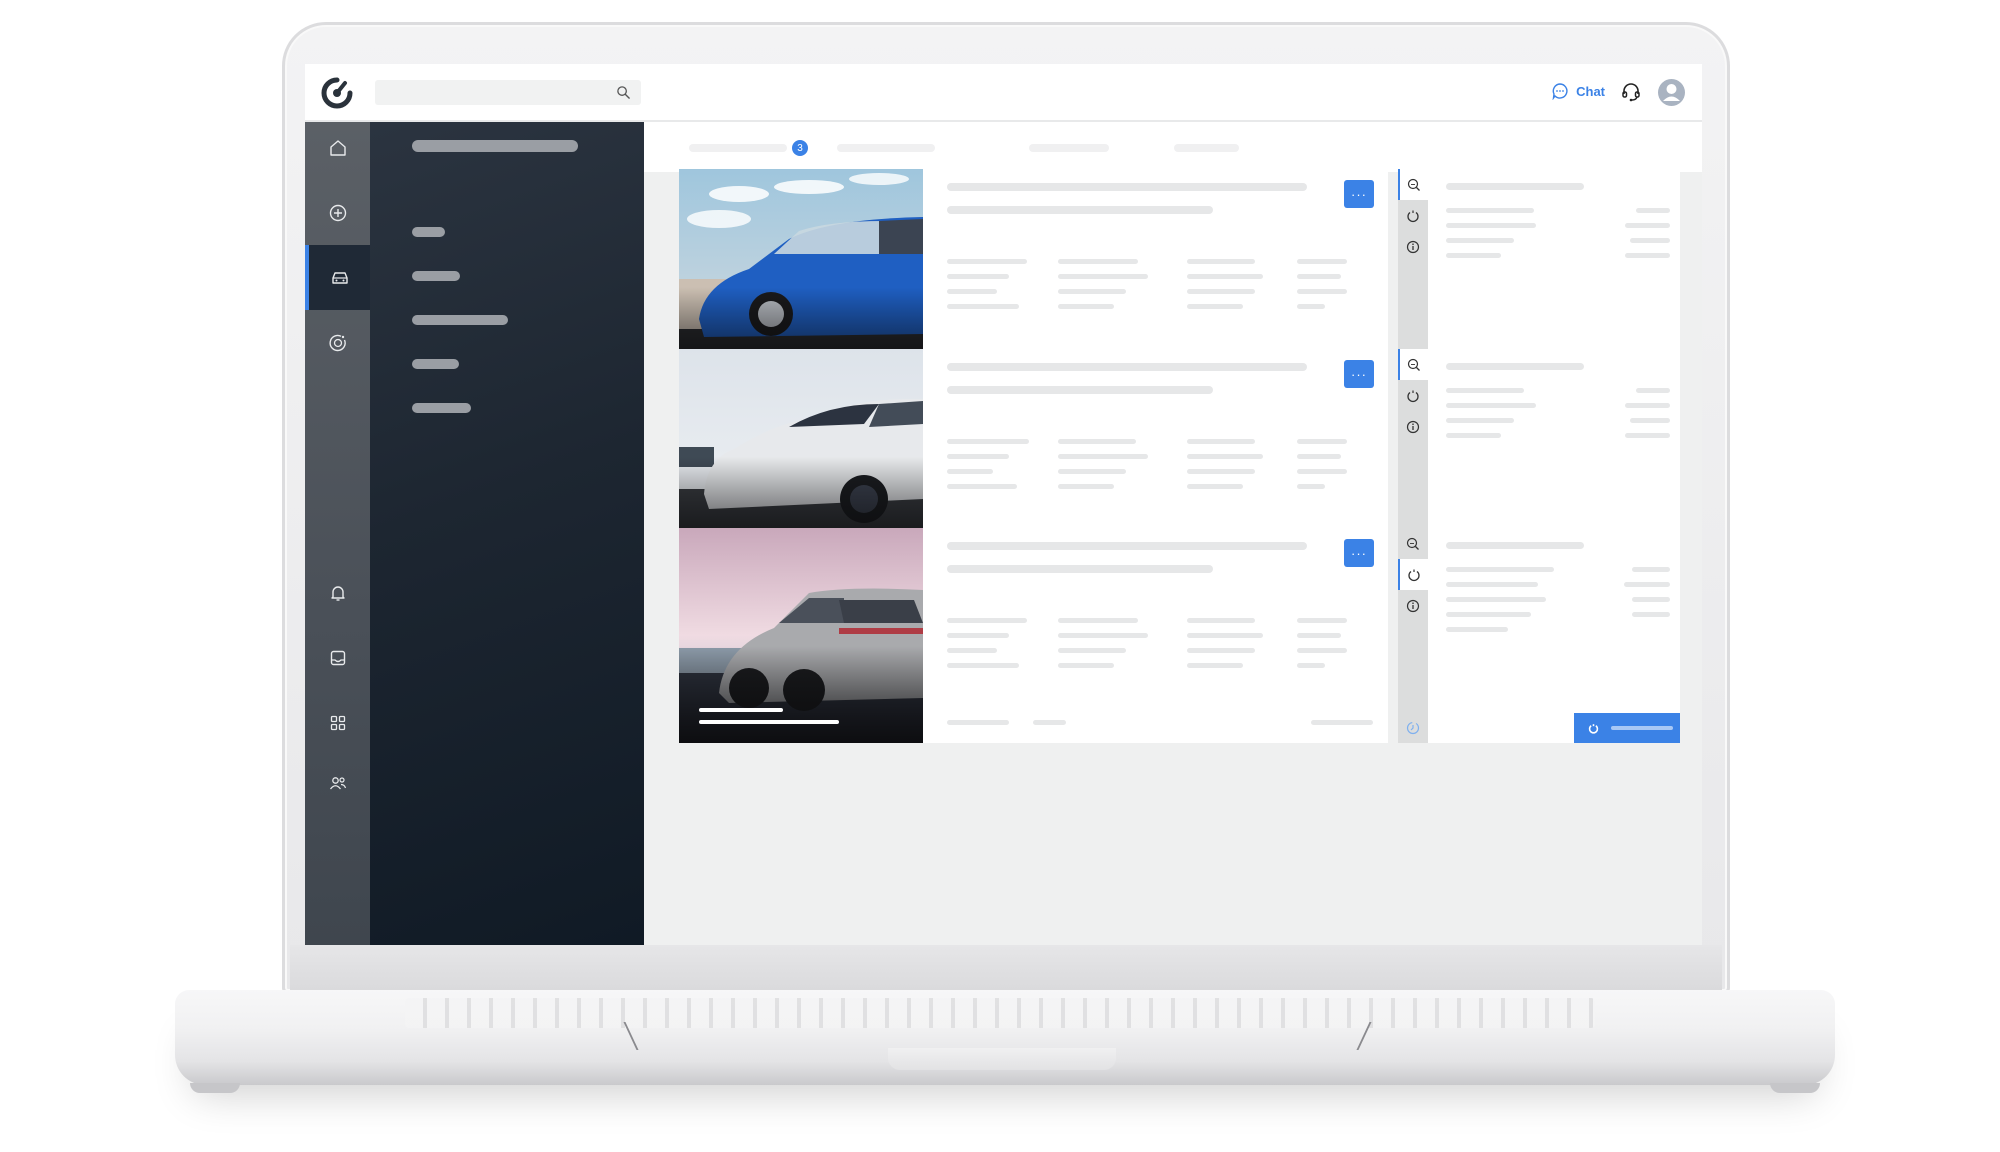 The image size is (2000, 1152). I want to click on chat-button: Chat, so click(1578, 91).